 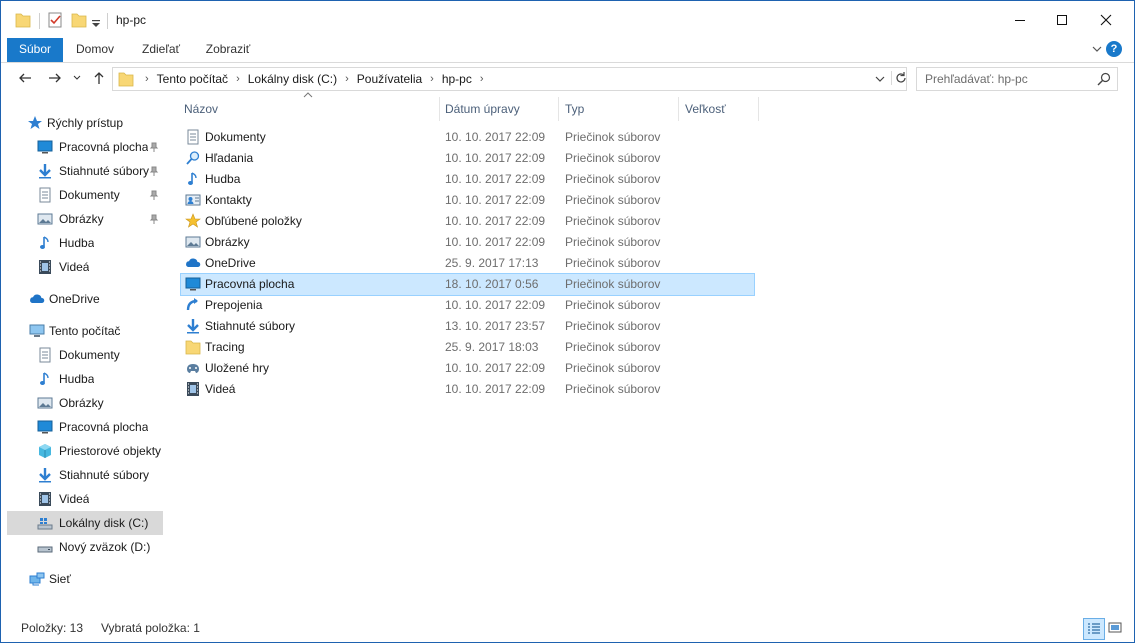 I want to click on nav-pc-3d-objects: Priestorové objekty, so click(x=85, y=451).